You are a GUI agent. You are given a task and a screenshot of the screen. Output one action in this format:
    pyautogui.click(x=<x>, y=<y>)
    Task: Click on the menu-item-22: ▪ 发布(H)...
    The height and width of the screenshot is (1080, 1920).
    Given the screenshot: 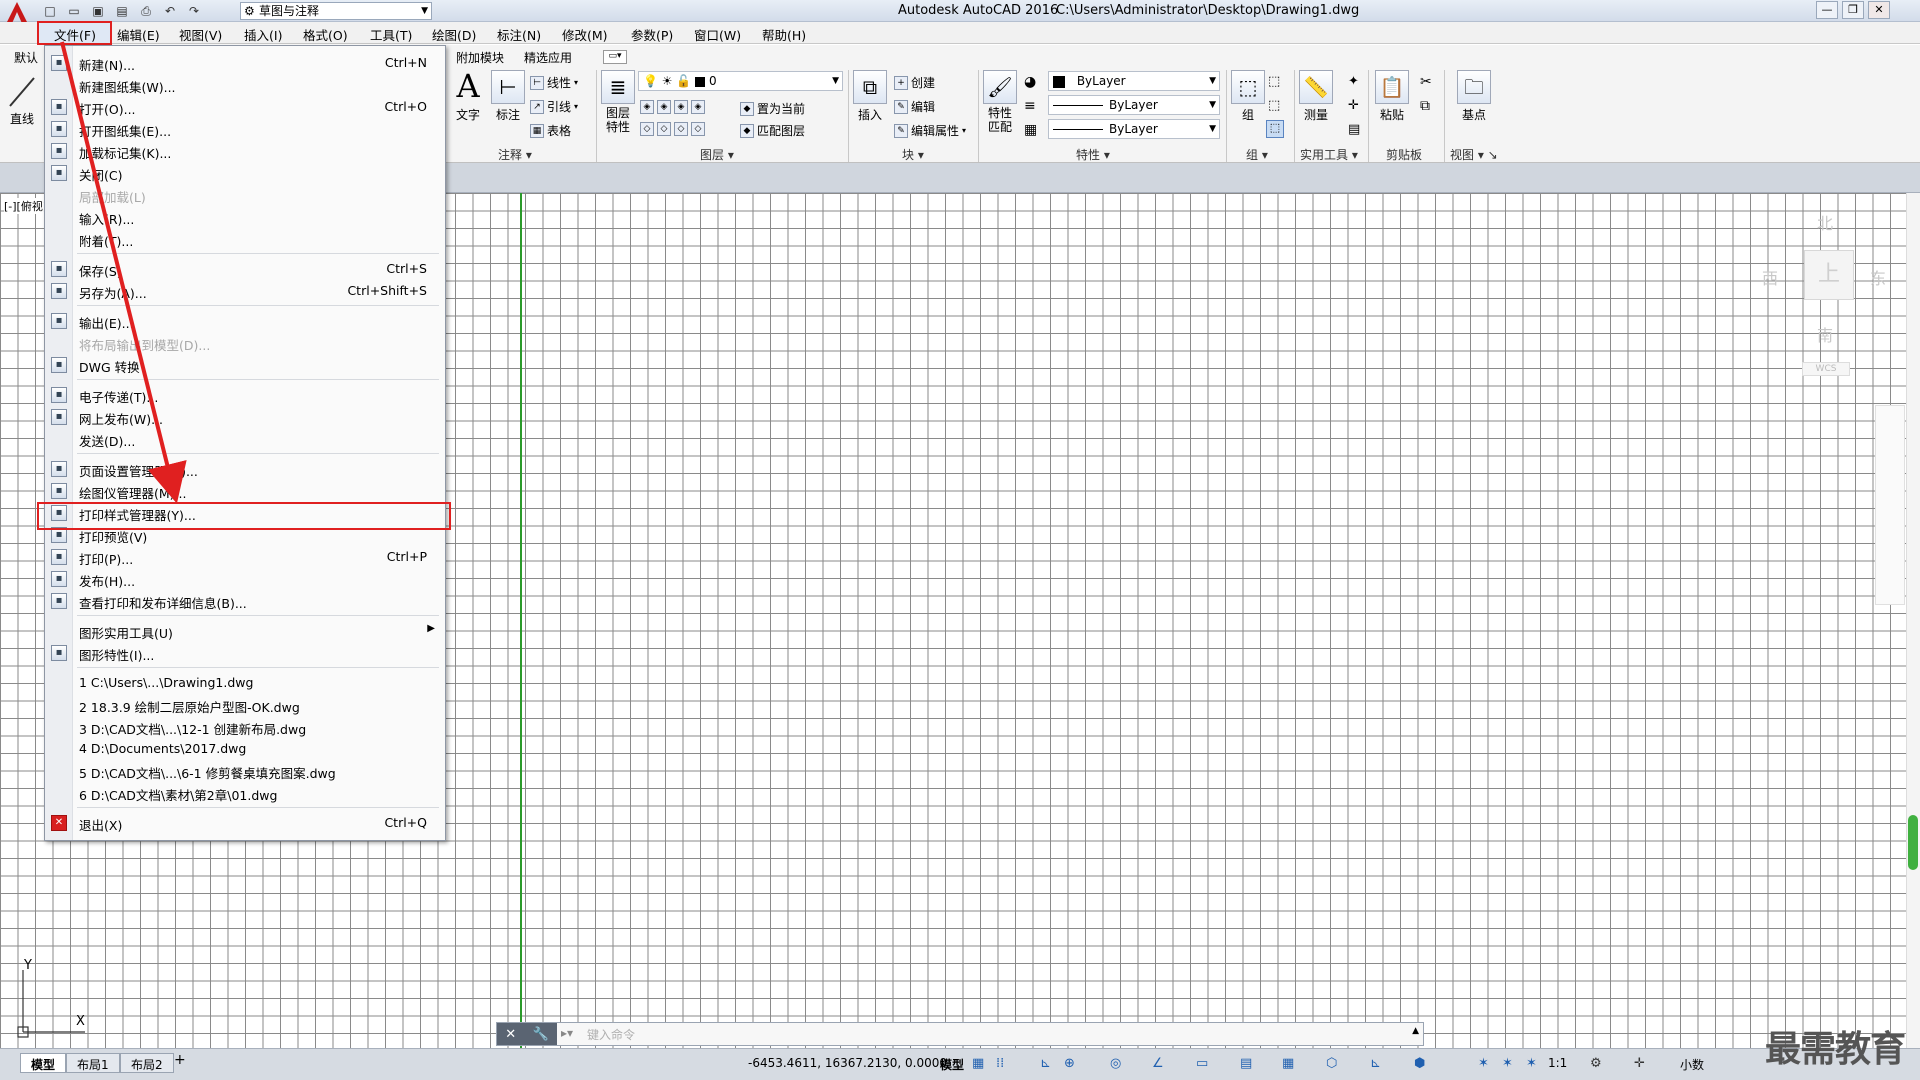 What is the action you would take?
    pyautogui.click(x=245, y=579)
    